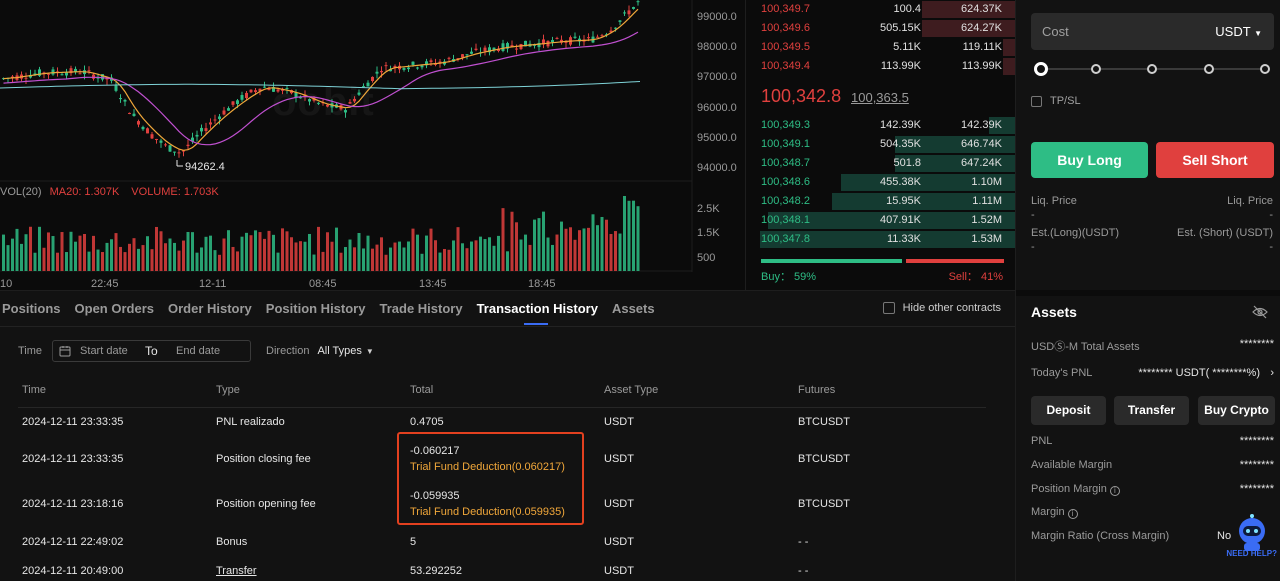 The width and height of the screenshot is (1280, 581). I want to click on cell-type: Position opening fee, so click(266, 504).